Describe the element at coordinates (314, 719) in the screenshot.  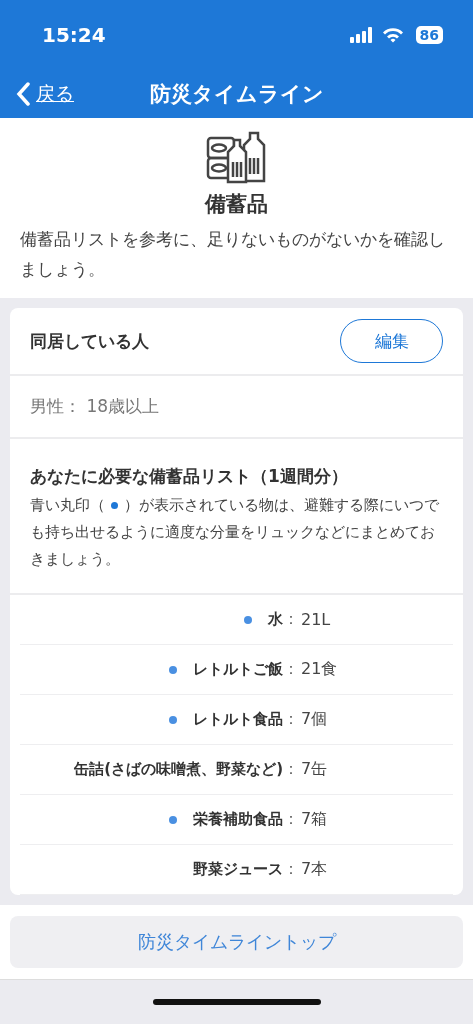
I see `item-amount: 7個` at that location.